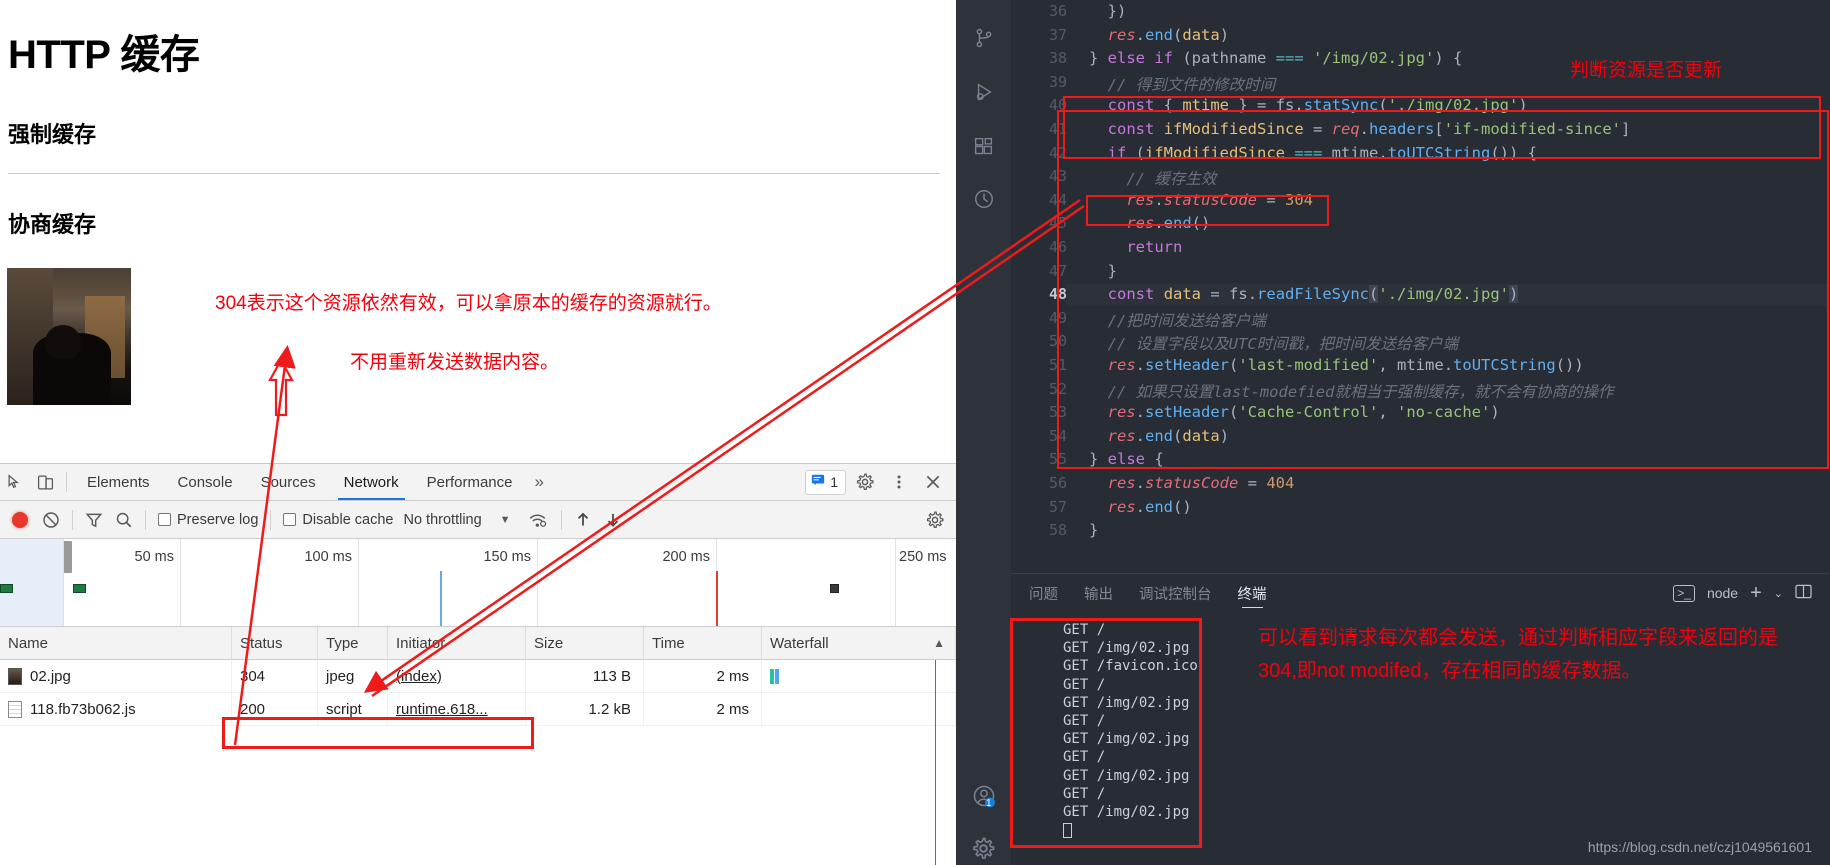  Describe the element at coordinates (983, 843) in the screenshot. I see `settings-gear-icon` at that location.